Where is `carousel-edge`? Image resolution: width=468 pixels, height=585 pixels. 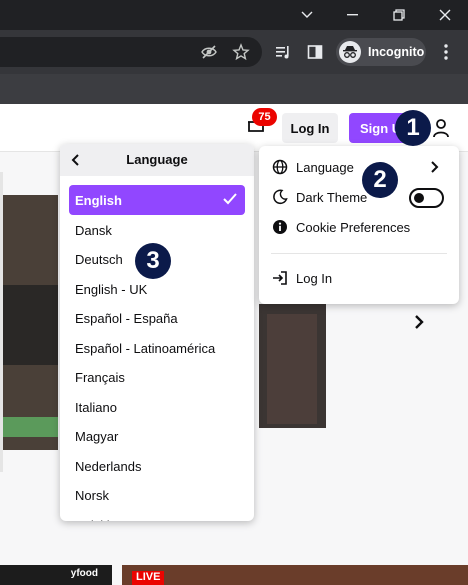 carousel-edge is located at coordinates (1, 322).